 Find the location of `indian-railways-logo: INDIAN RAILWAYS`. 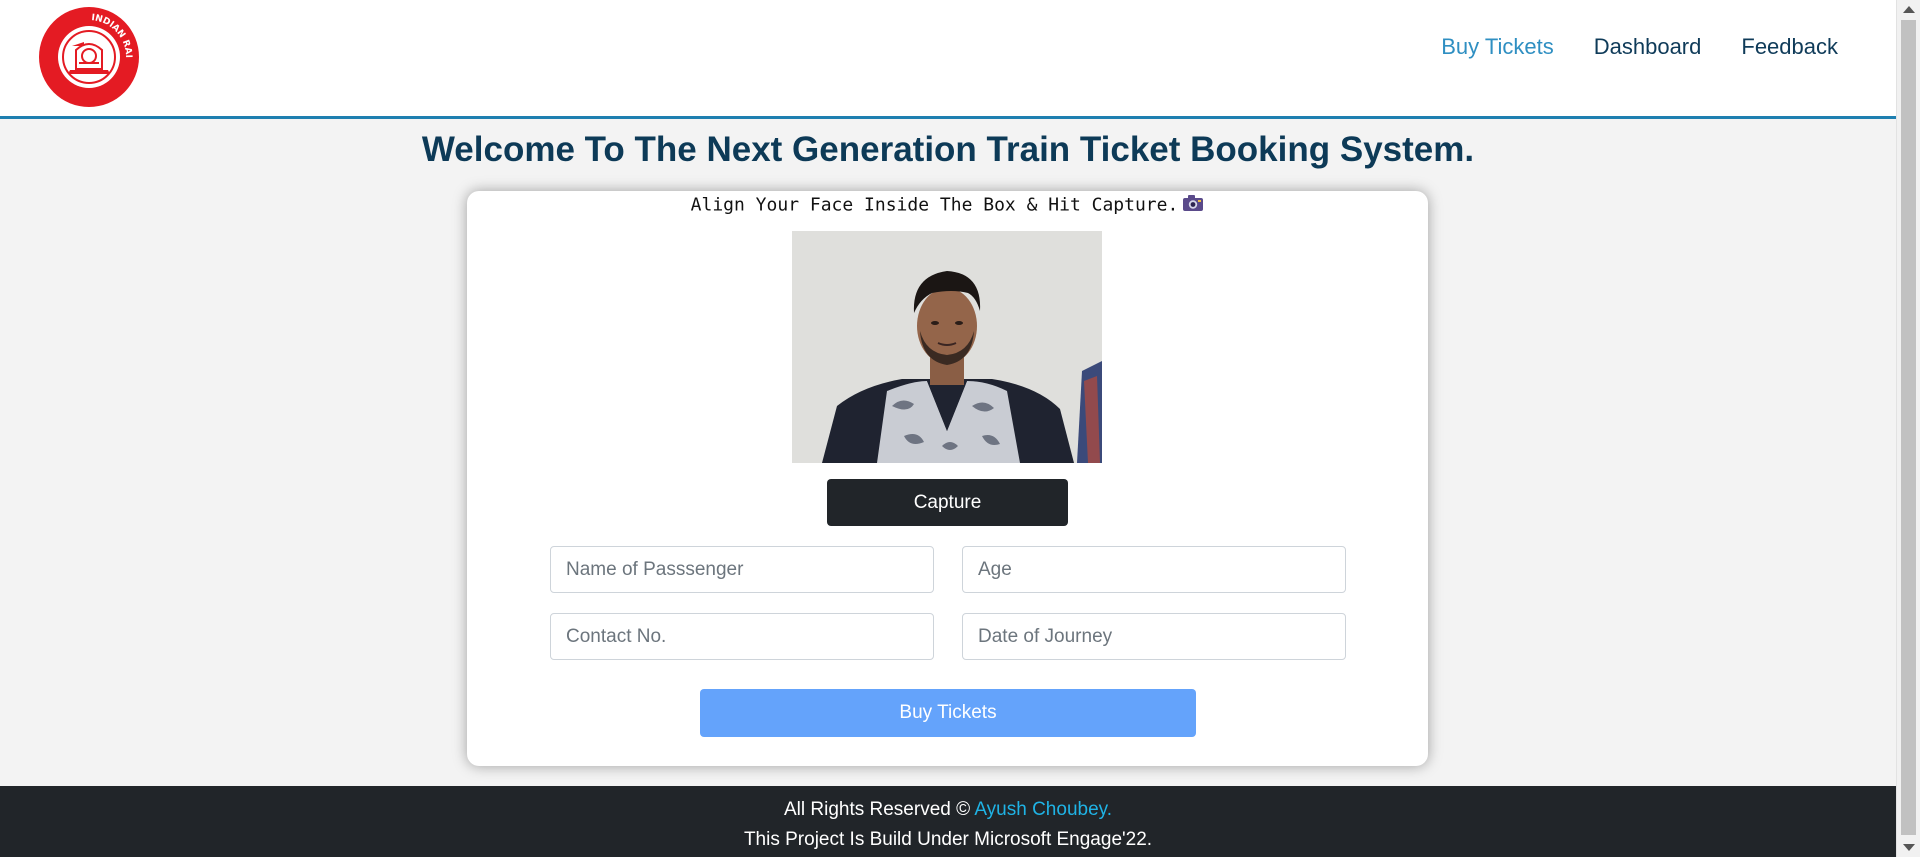

indian-railways-logo: INDIAN RAILWAYS is located at coordinates (89, 57).